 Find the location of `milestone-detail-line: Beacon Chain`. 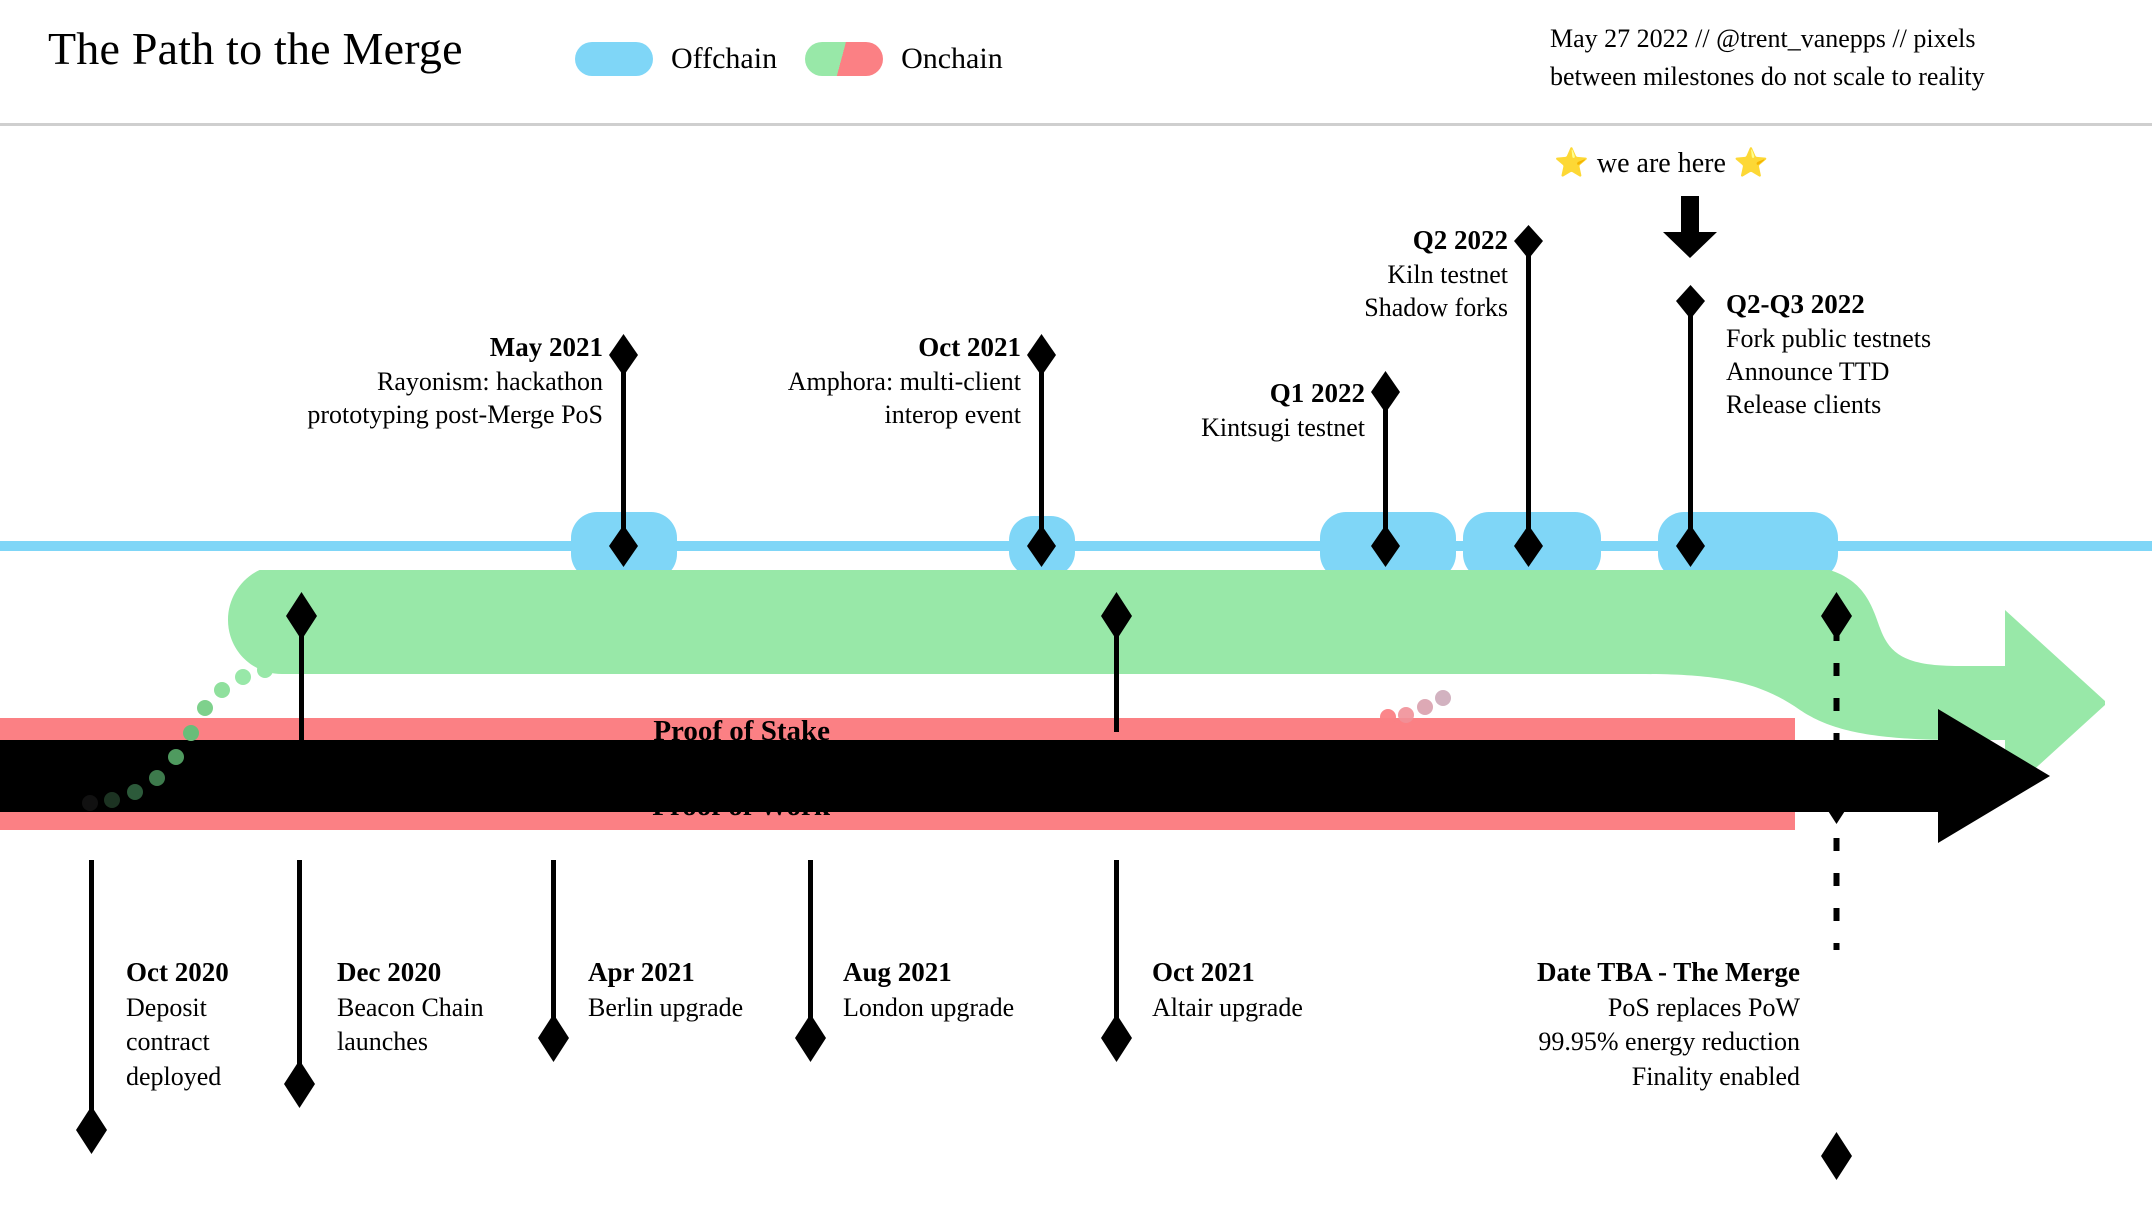

milestone-detail-line: Beacon Chain is located at coordinates (410, 1007).